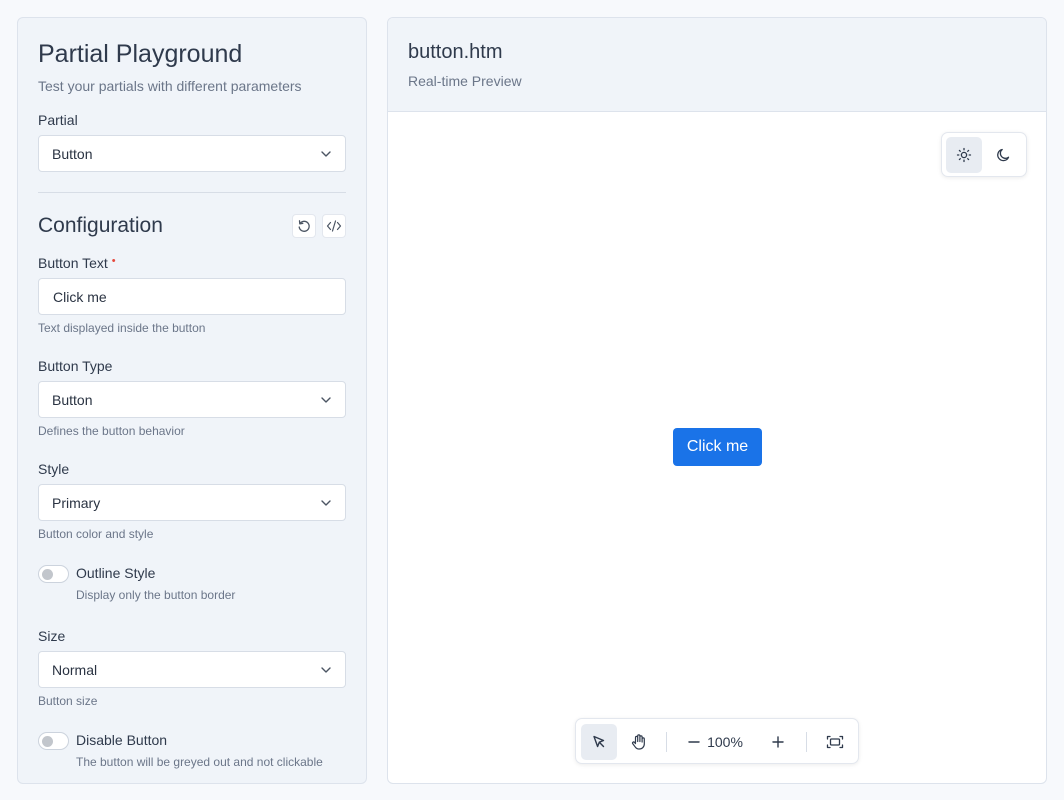 This screenshot has width=1064, height=800. Describe the element at coordinates (122, 740) in the screenshot. I see `disable-button-label: Disable Button` at that location.